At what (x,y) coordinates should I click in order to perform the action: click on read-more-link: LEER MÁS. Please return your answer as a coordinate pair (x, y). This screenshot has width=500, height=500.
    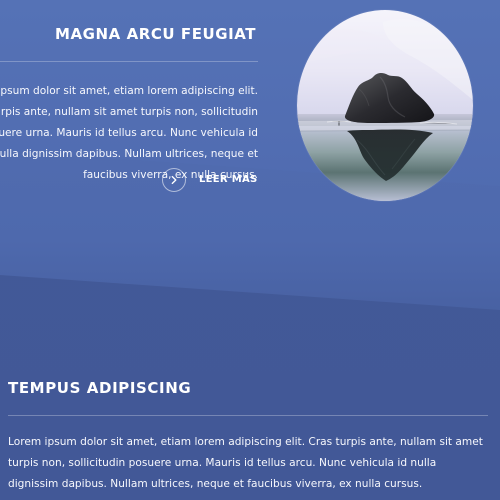
    Looking at the image, I should click on (210, 180).